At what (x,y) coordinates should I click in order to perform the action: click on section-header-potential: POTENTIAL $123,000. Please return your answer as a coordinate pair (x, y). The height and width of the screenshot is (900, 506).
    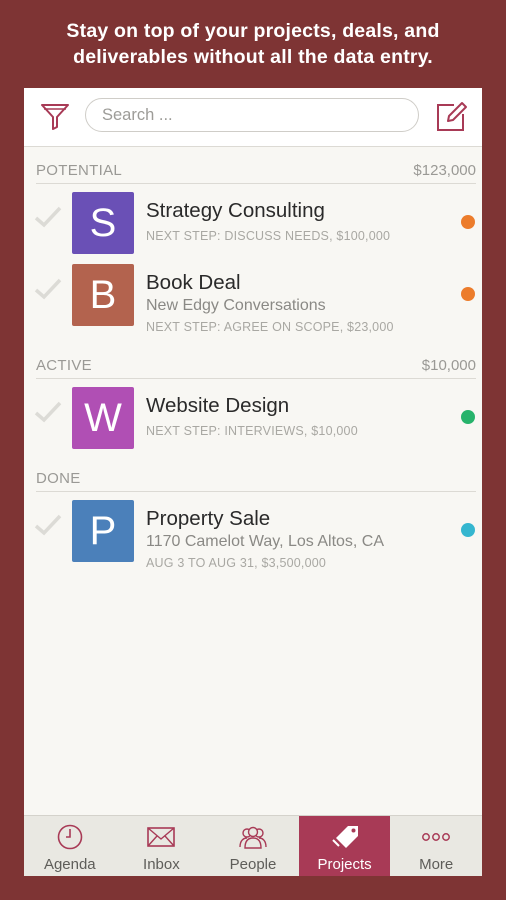
    Looking at the image, I should click on (256, 165).